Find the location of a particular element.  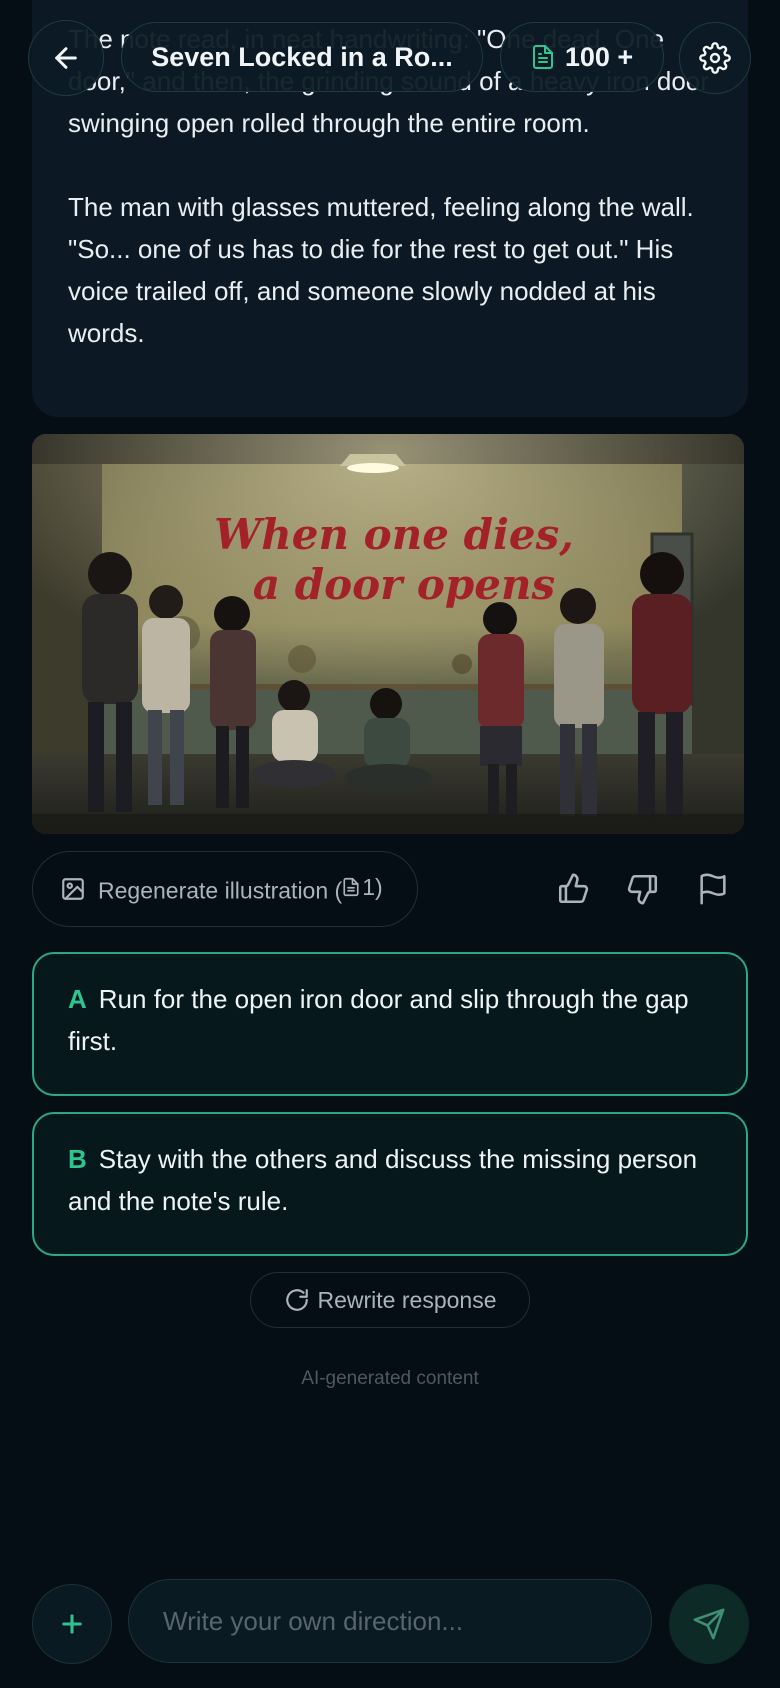

credits-count: 100 + is located at coordinates (599, 56).